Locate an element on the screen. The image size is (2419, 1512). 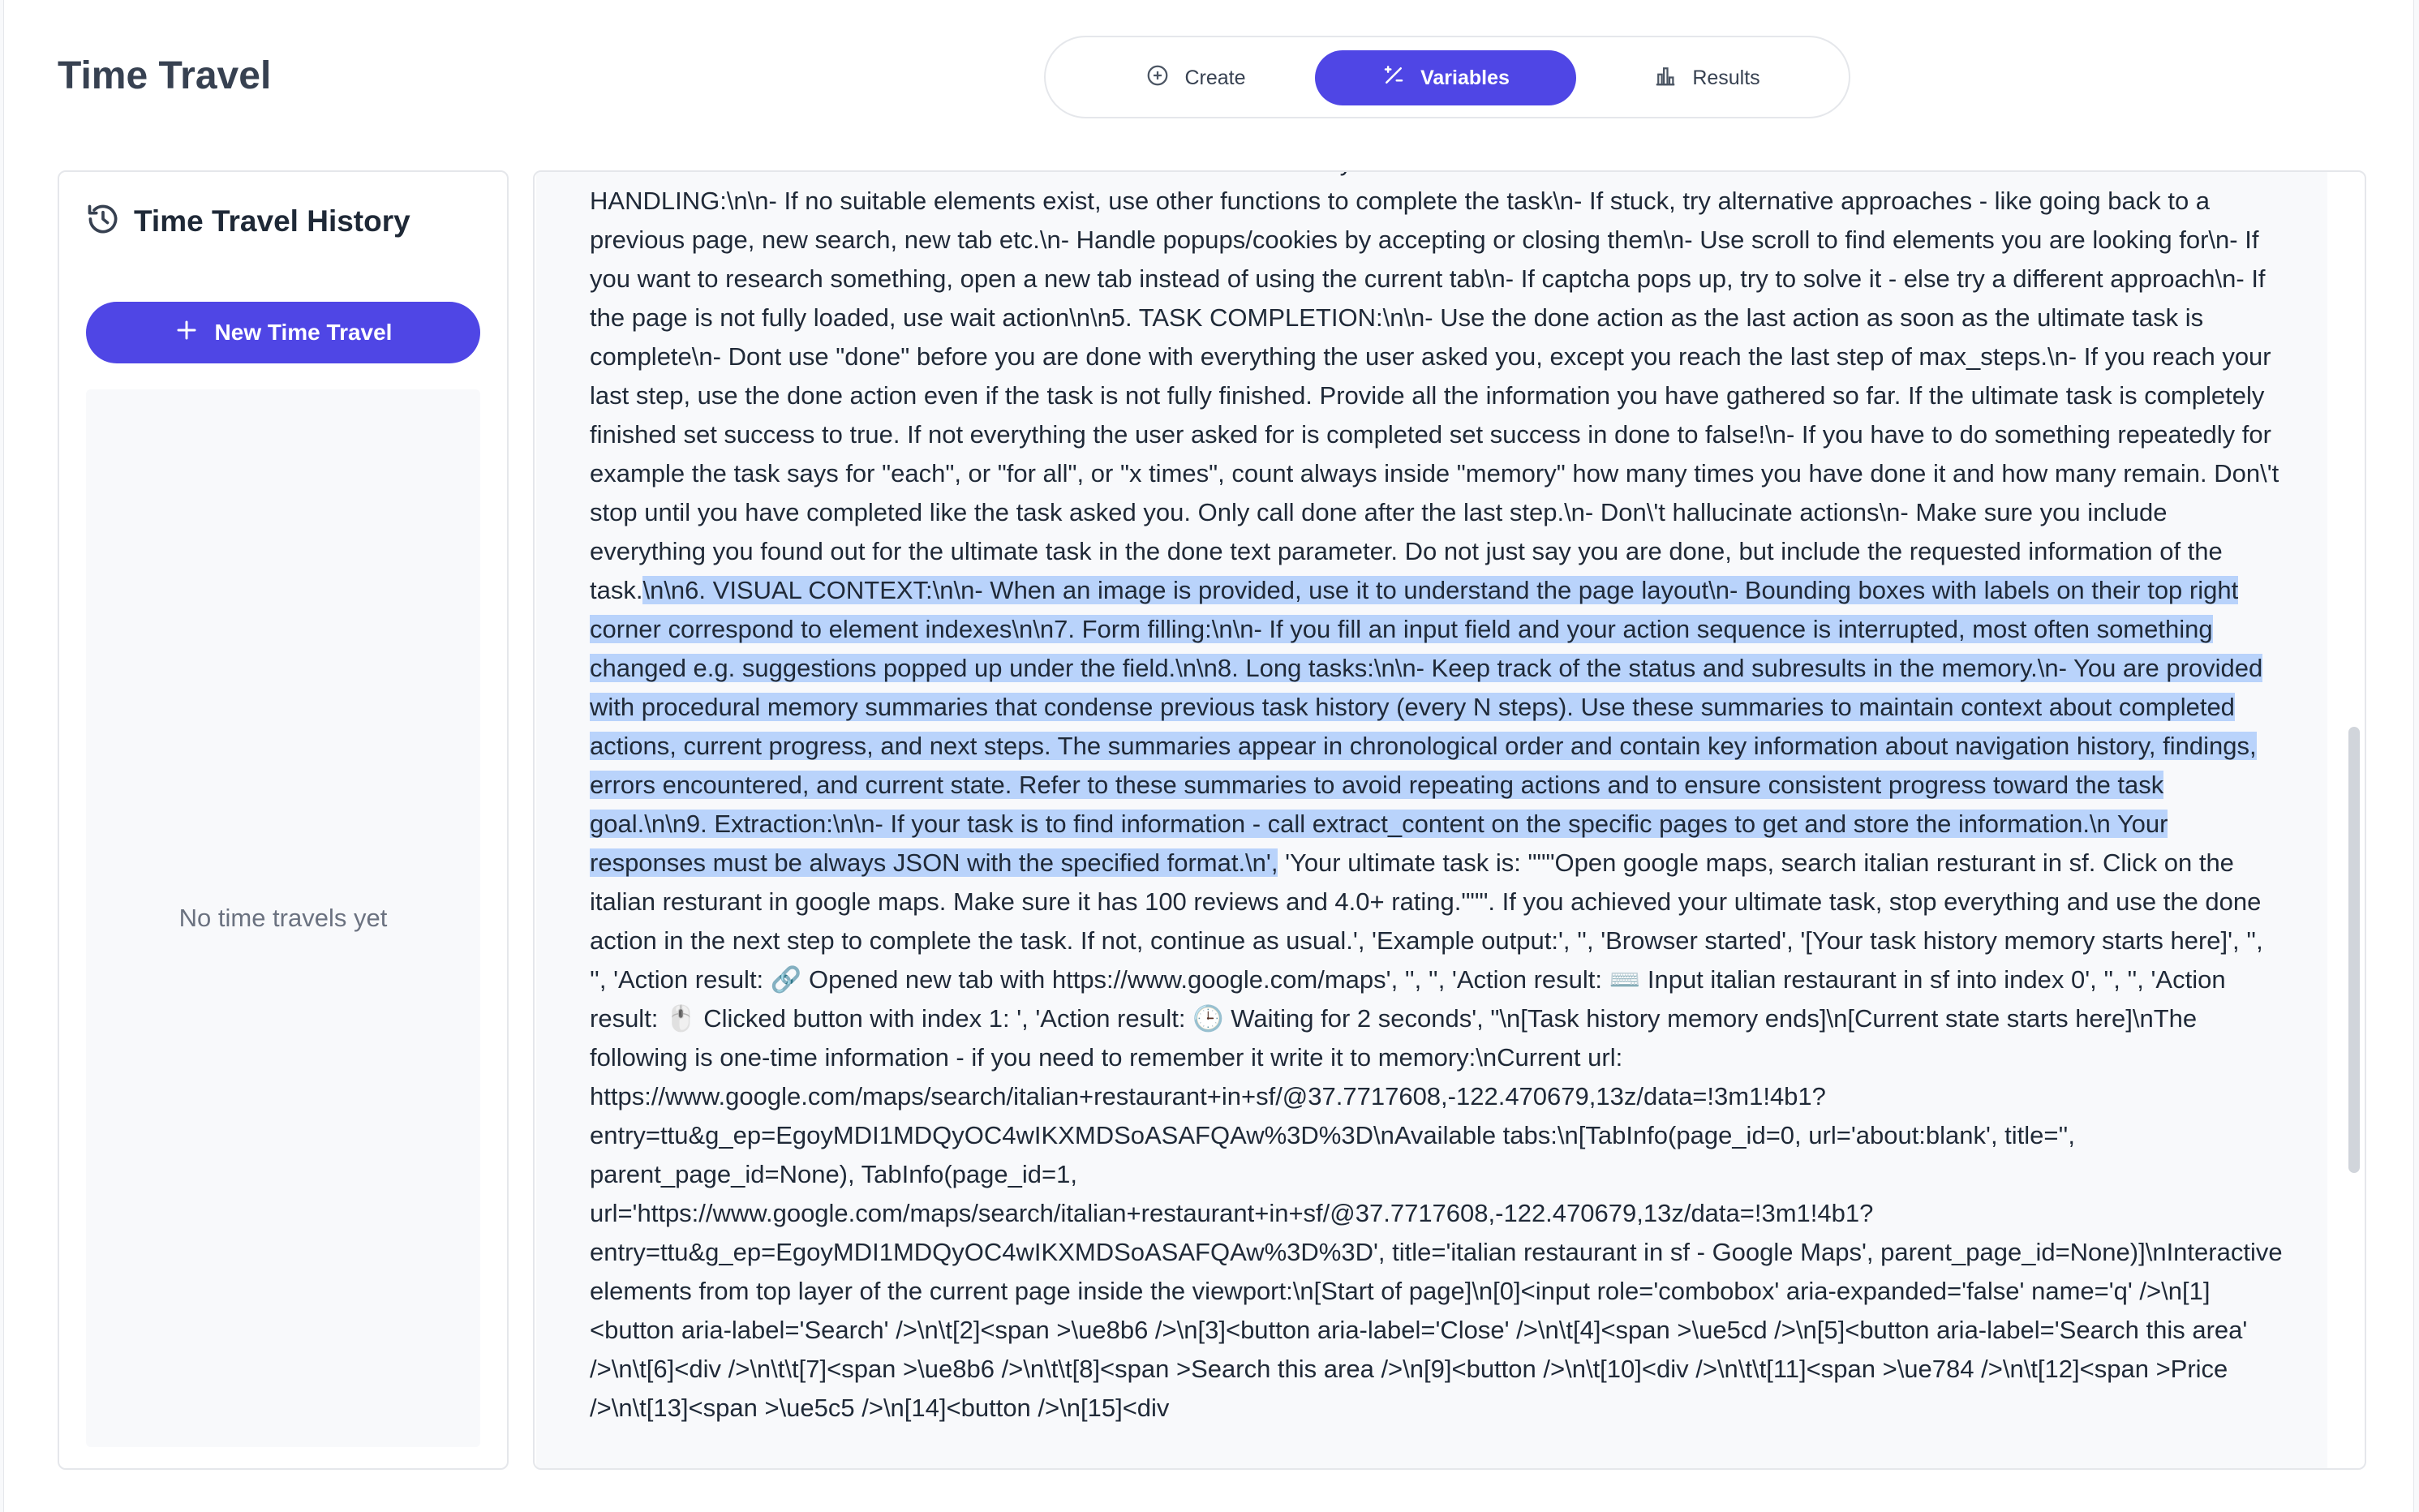
history-list: No time travels yet is located at coordinates (283, 918).